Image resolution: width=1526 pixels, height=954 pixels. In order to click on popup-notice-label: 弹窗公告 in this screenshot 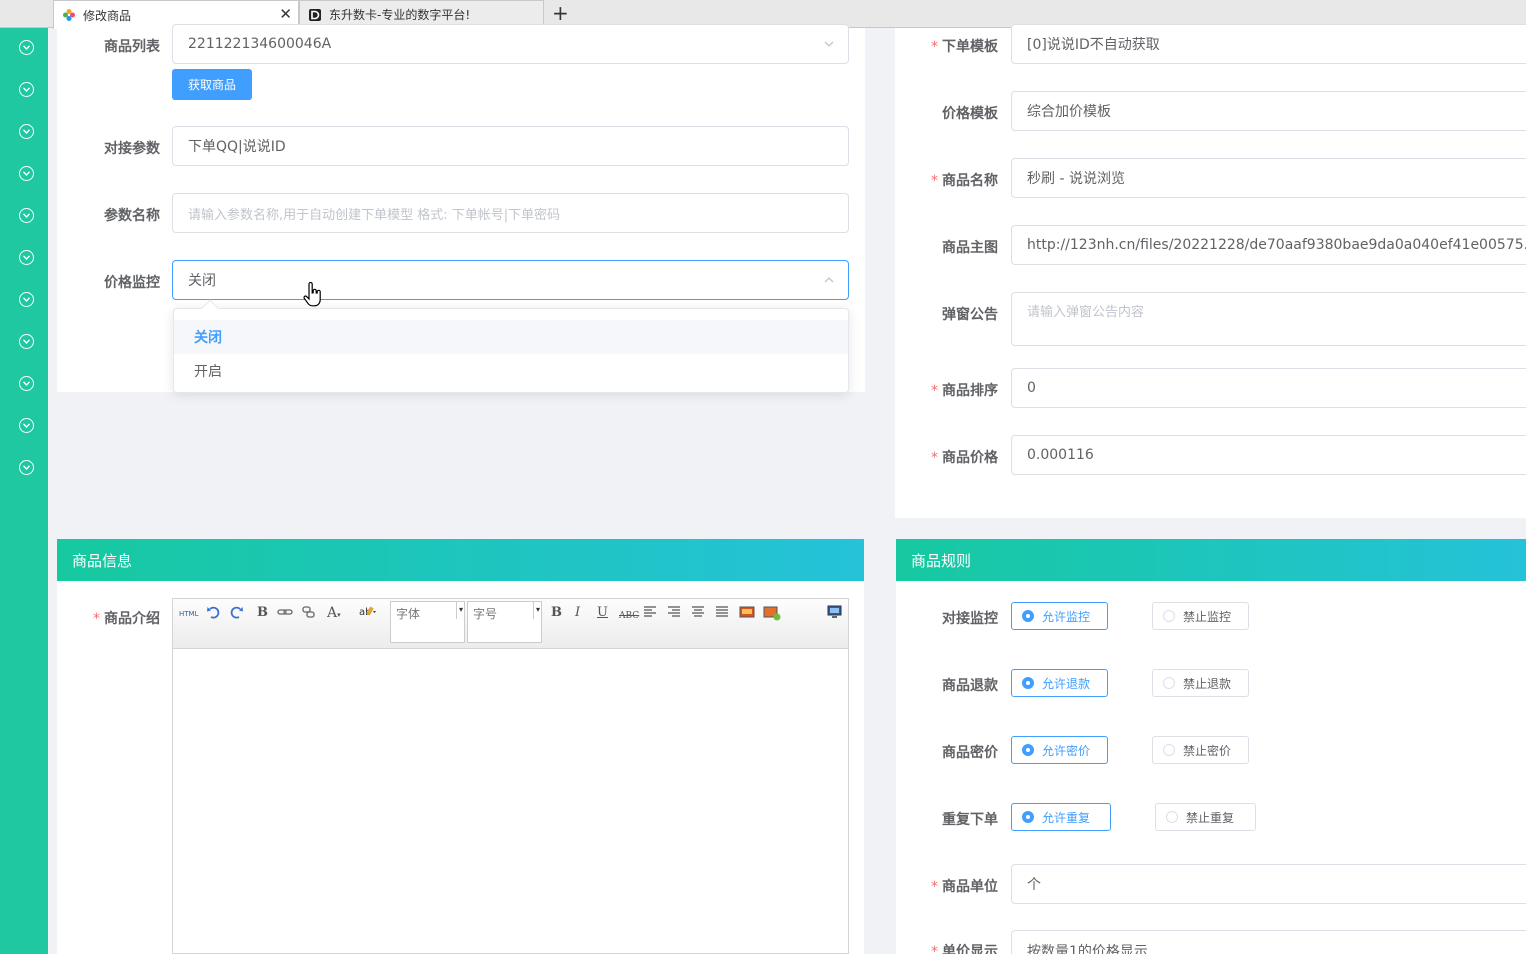, I will do `click(970, 315)`.